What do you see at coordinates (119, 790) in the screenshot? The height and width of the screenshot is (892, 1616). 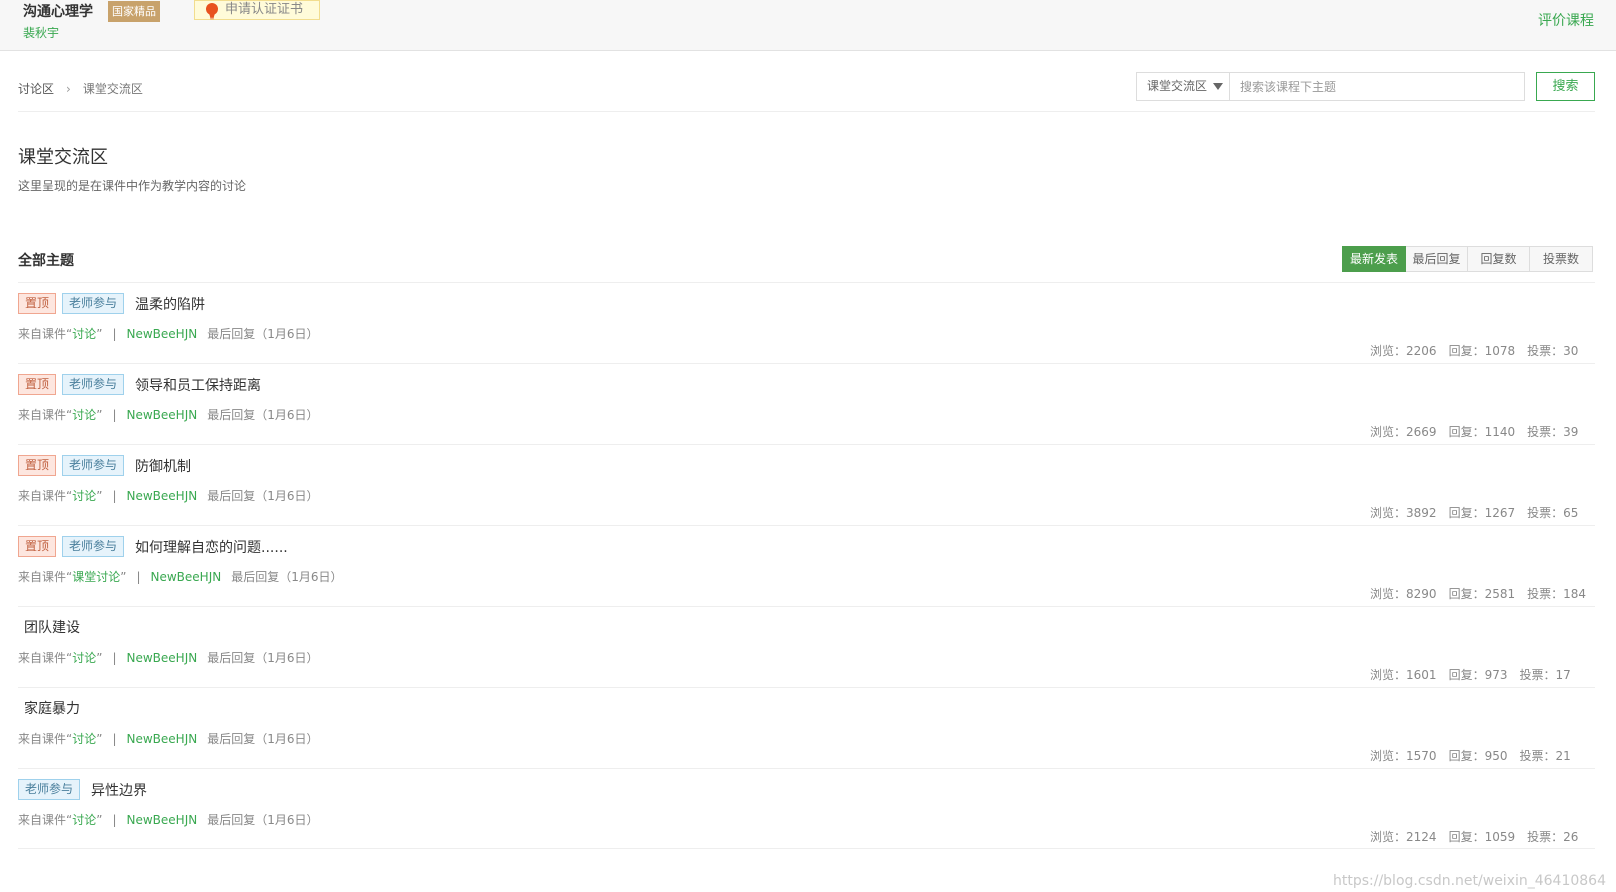 I see `topic-title: 异性边界` at bounding box center [119, 790].